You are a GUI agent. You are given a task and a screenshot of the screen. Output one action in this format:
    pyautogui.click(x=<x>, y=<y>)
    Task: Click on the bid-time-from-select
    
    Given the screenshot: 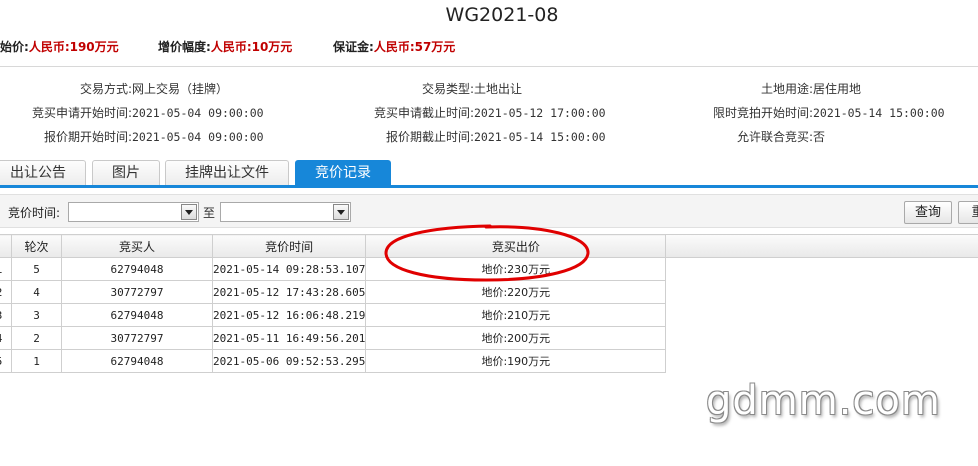 What is the action you would take?
    pyautogui.click(x=133, y=212)
    